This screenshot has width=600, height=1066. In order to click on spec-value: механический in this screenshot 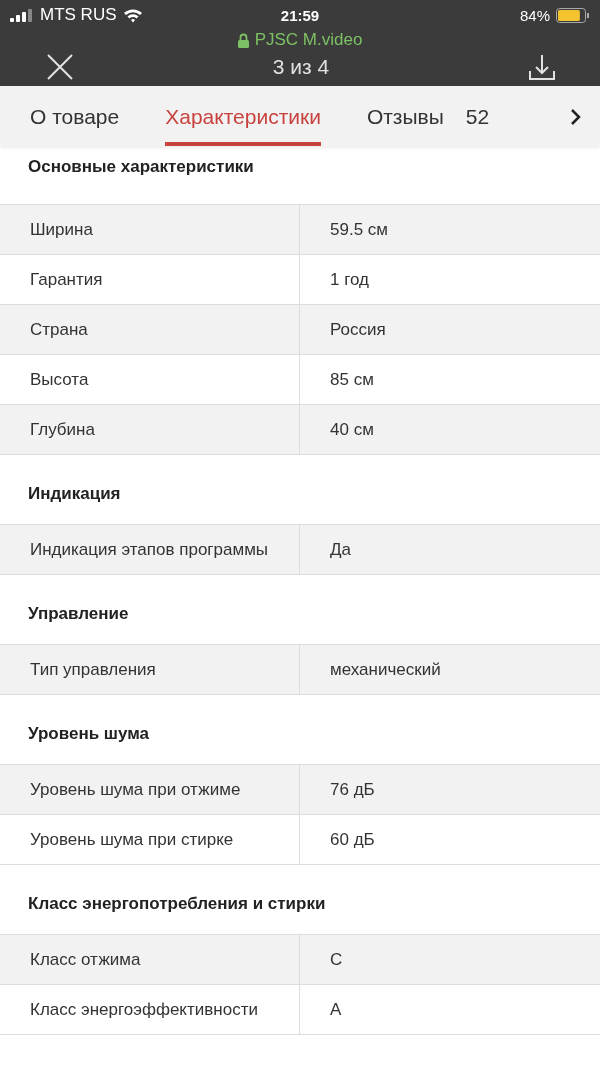, I will do `click(385, 670)`.